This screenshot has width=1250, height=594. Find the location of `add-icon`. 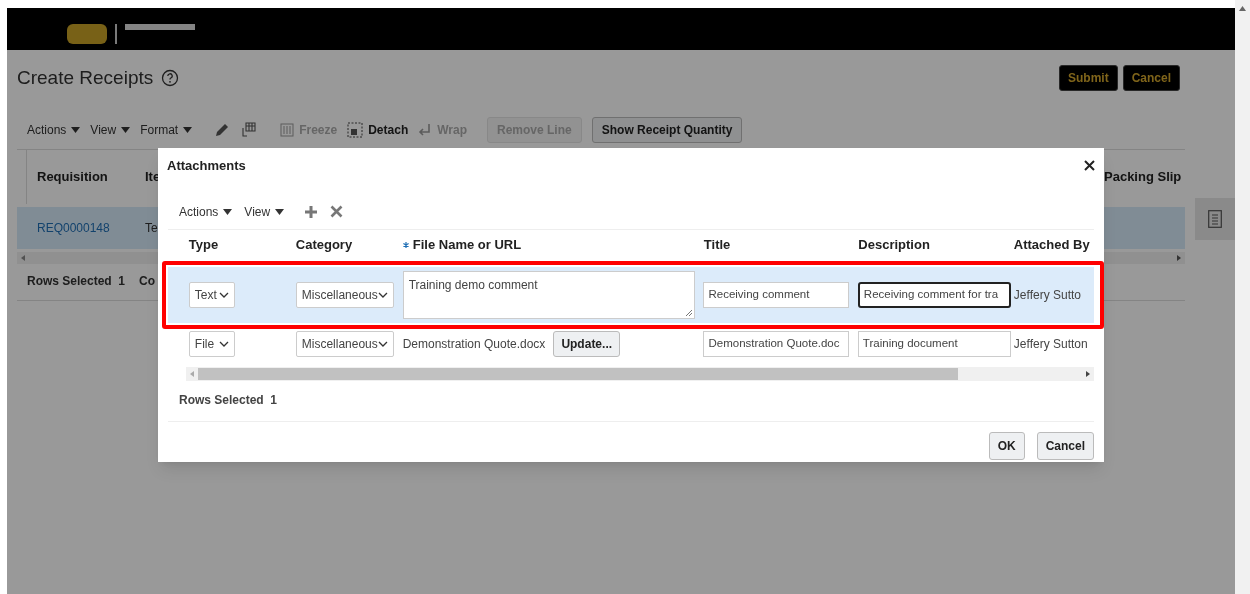

add-icon is located at coordinates (311, 211).